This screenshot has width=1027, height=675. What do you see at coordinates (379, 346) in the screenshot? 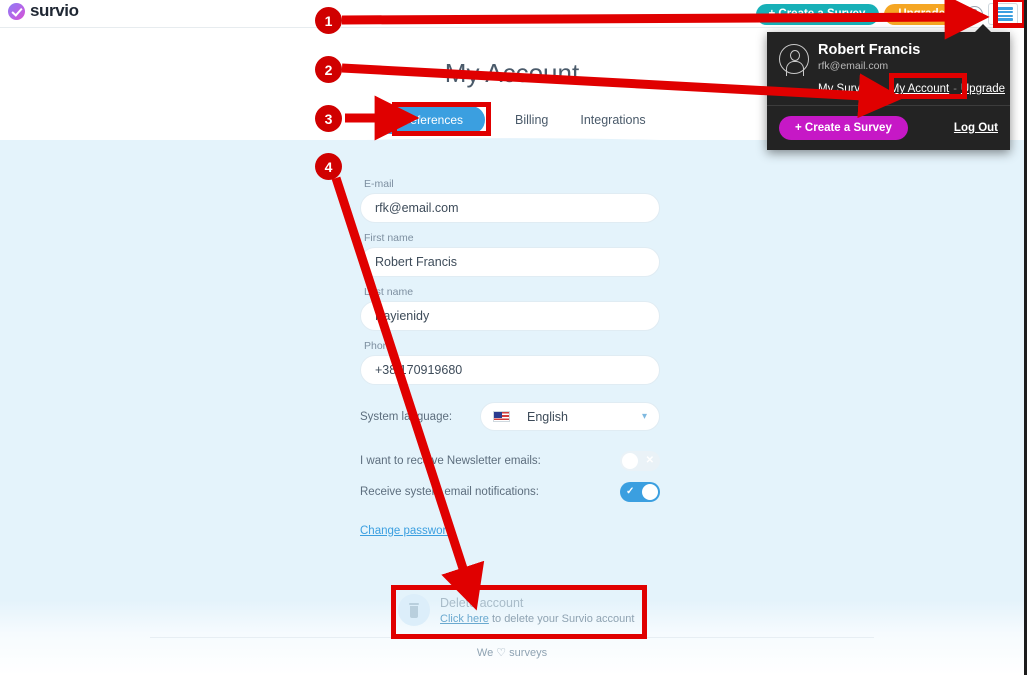
I see `phone-label: Phone` at bounding box center [379, 346].